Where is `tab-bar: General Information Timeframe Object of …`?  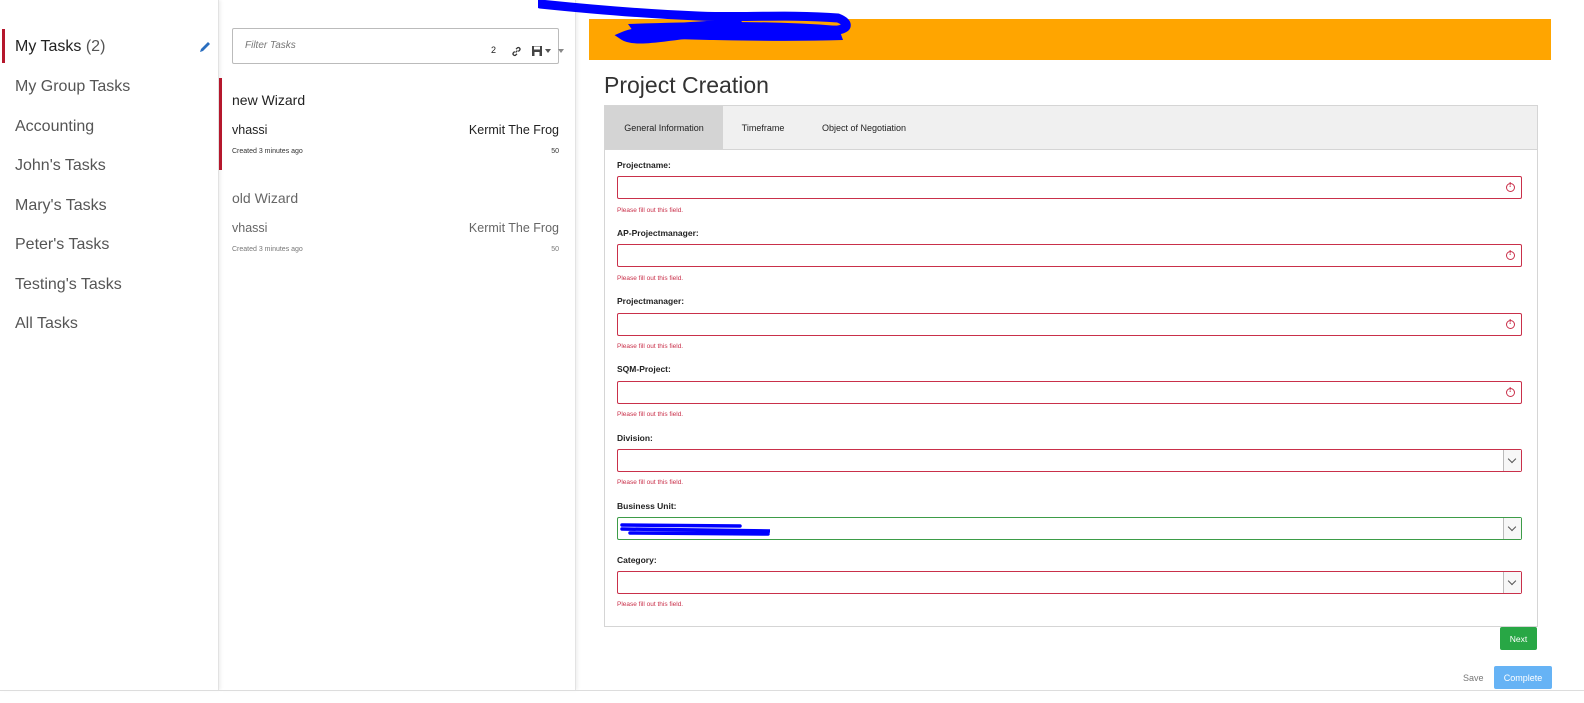
tab-bar: General Information Timeframe Object of … is located at coordinates (1071, 128).